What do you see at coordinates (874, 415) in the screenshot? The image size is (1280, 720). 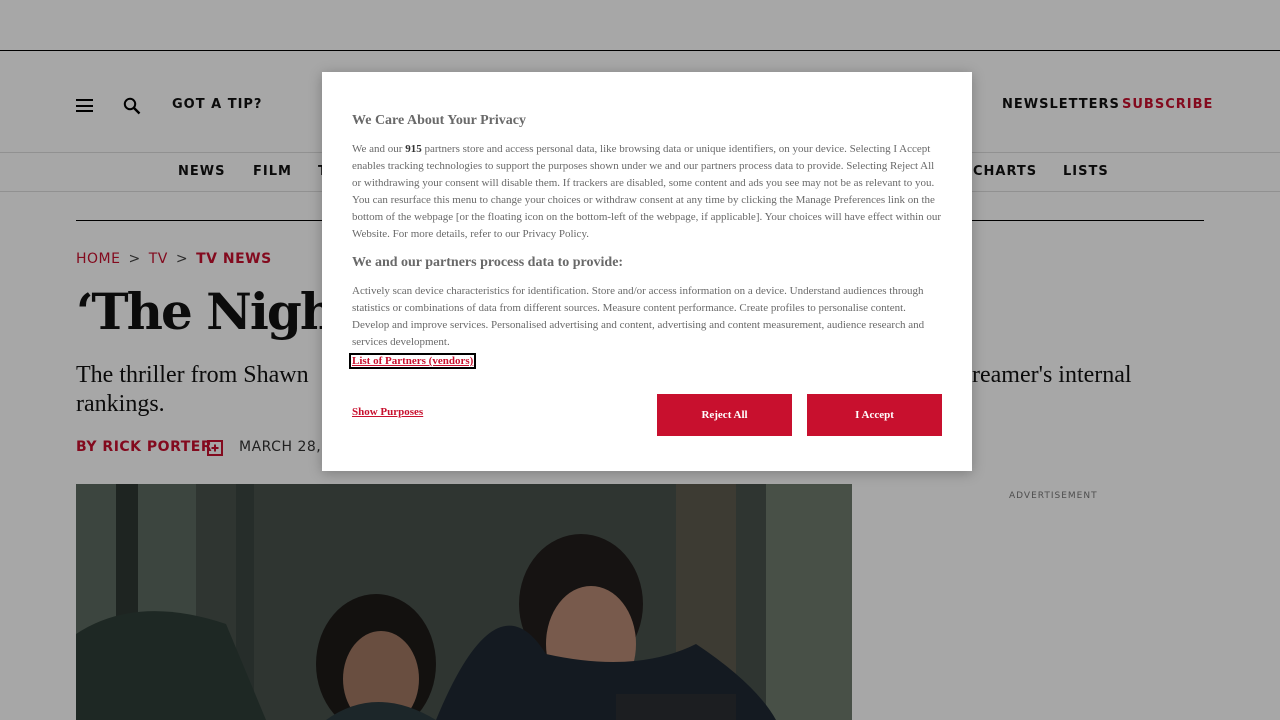 I see `accept-button: I Accept` at bounding box center [874, 415].